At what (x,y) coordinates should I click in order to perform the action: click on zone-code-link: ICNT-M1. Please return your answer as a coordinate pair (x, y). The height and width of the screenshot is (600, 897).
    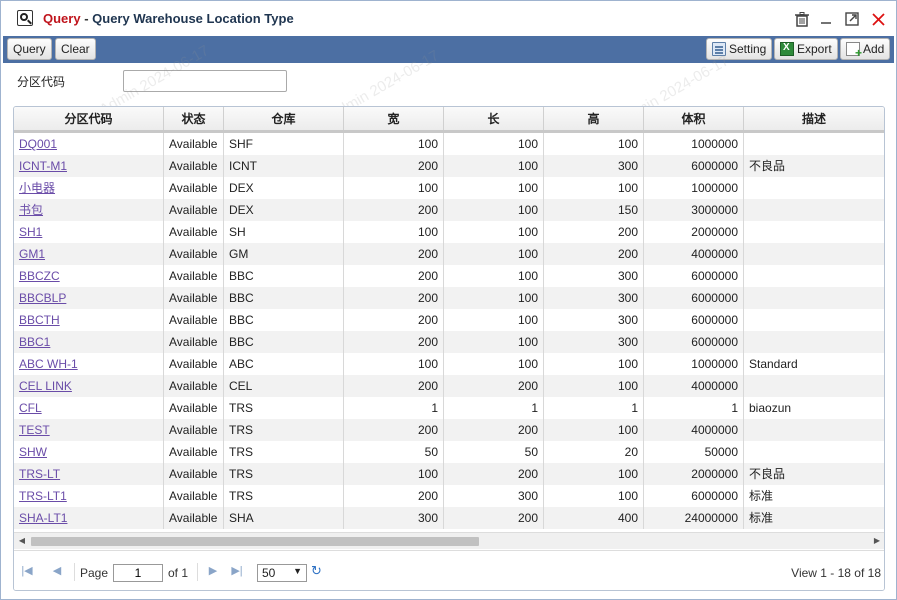
    Looking at the image, I should click on (89, 166).